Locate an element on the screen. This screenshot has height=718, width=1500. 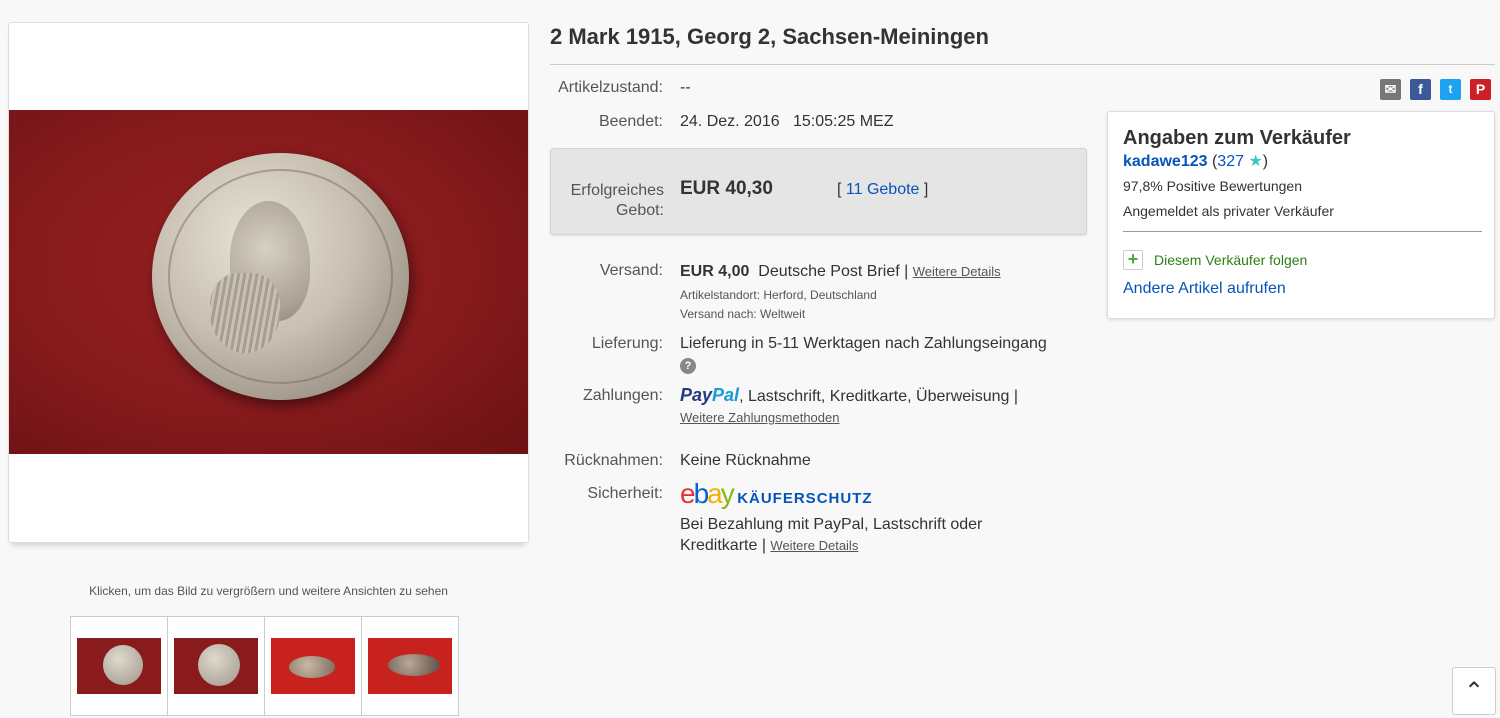
buyer-protection-logo: ebay KÄUFERSCHUTZ is located at coordinates (776, 494).